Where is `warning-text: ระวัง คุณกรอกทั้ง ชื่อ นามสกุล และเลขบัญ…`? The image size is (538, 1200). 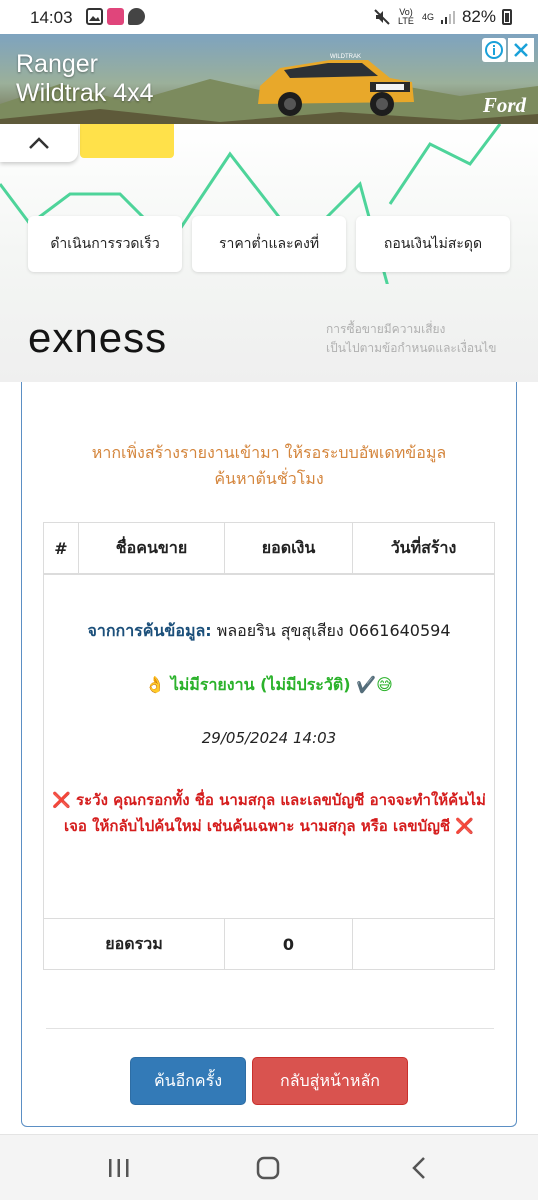 warning-text: ระวัง คุณกรอกทั้ง ชื่อ นามสกุล และเลขบัญ… is located at coordinates (275, 813).